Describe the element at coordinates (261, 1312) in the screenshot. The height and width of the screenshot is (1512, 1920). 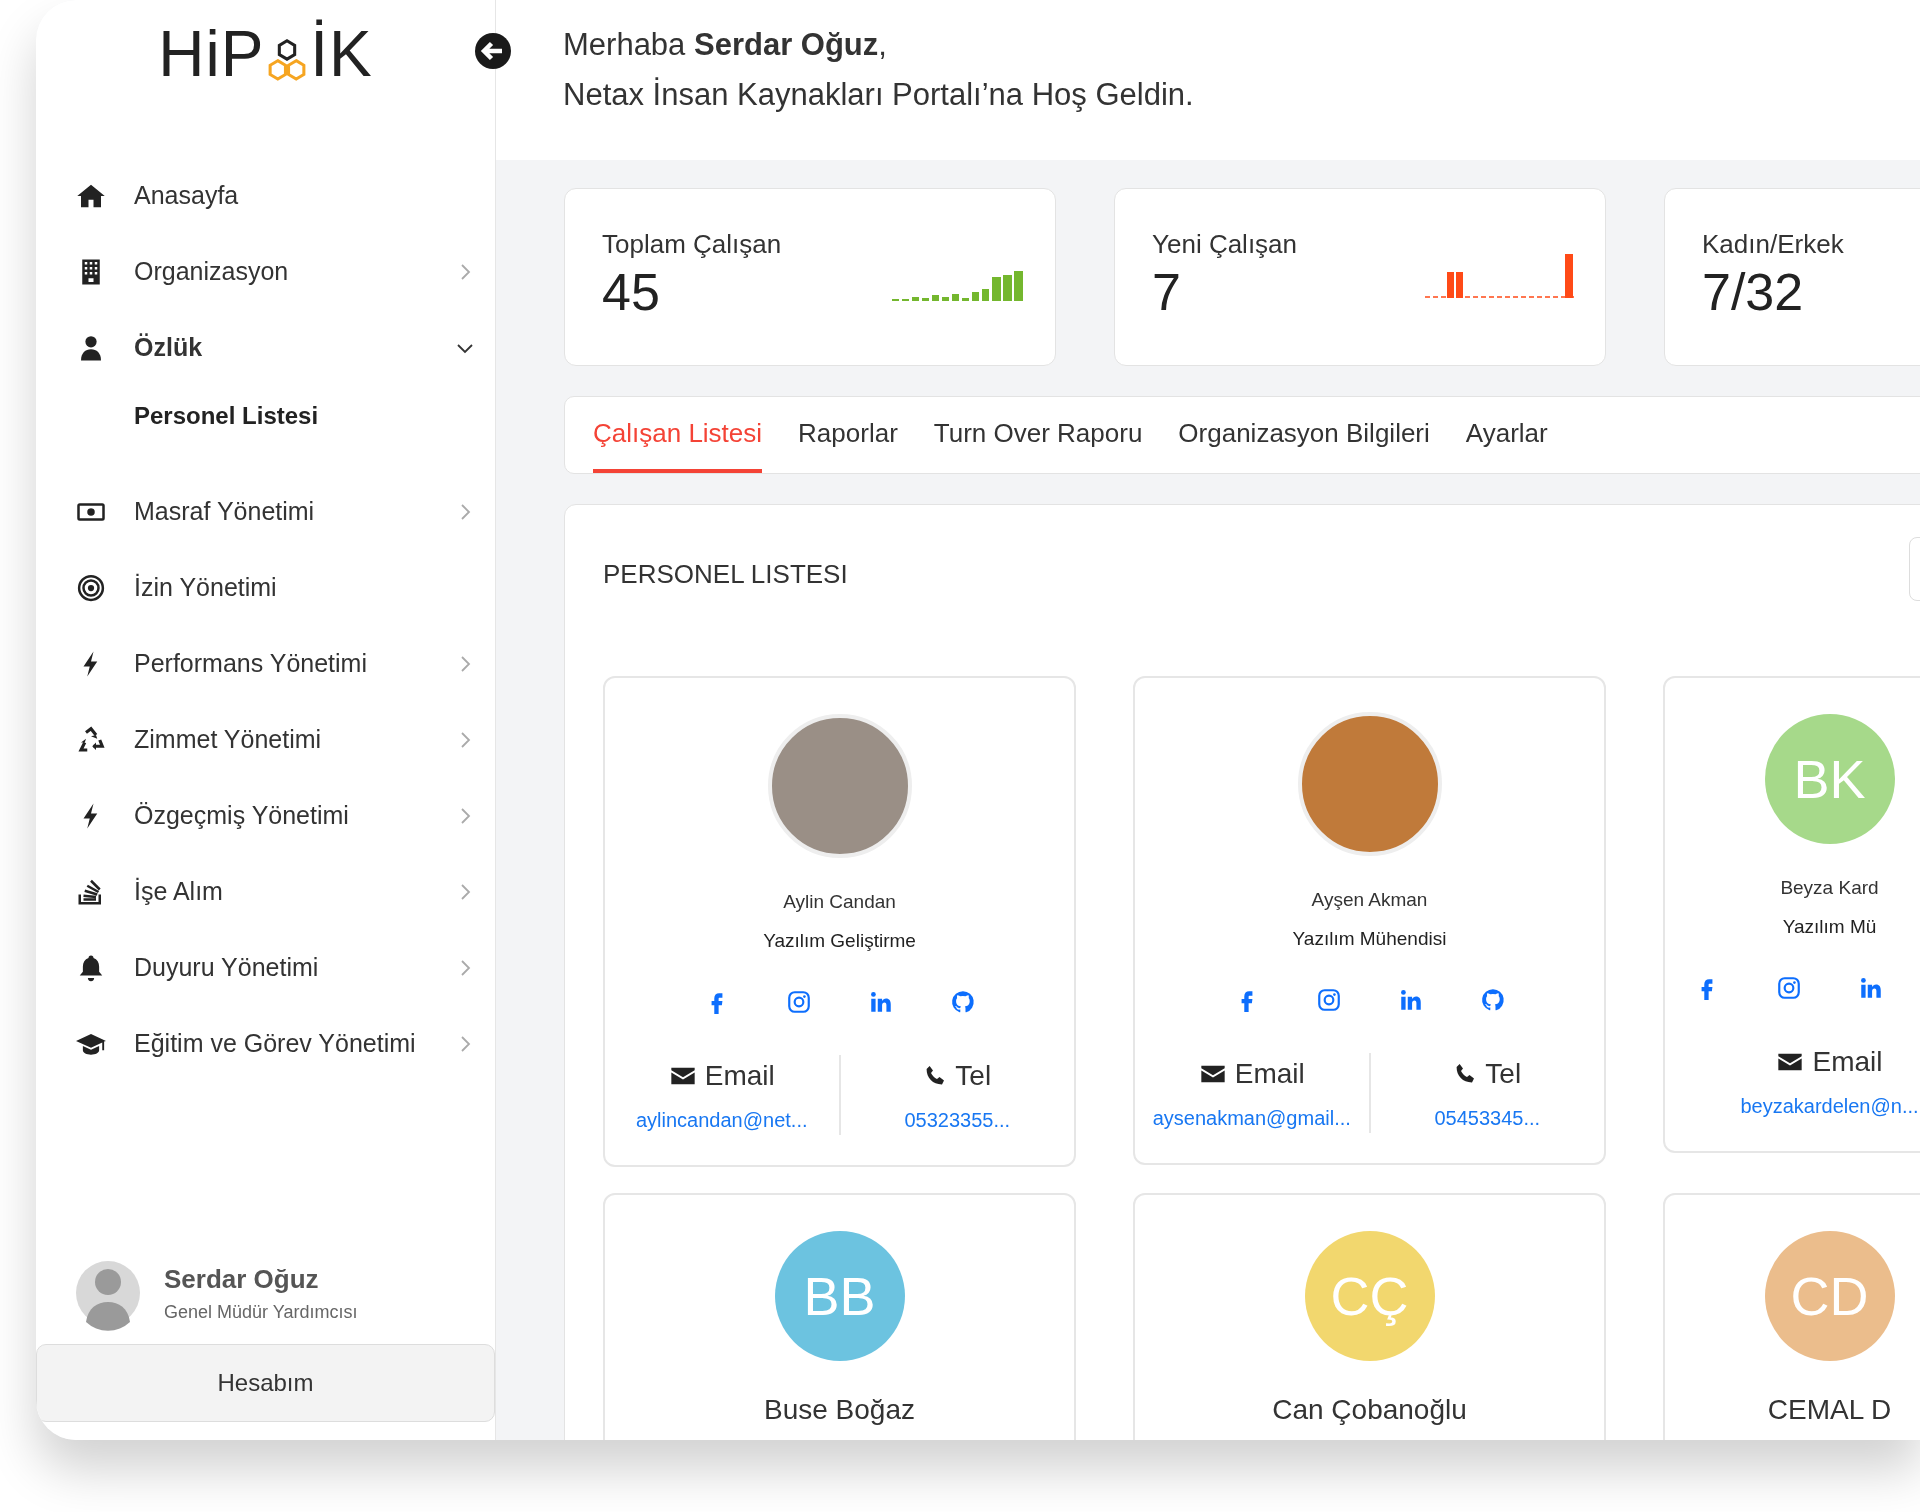
I see `user-role: Genel Müdür Yardımcısı` at that location.